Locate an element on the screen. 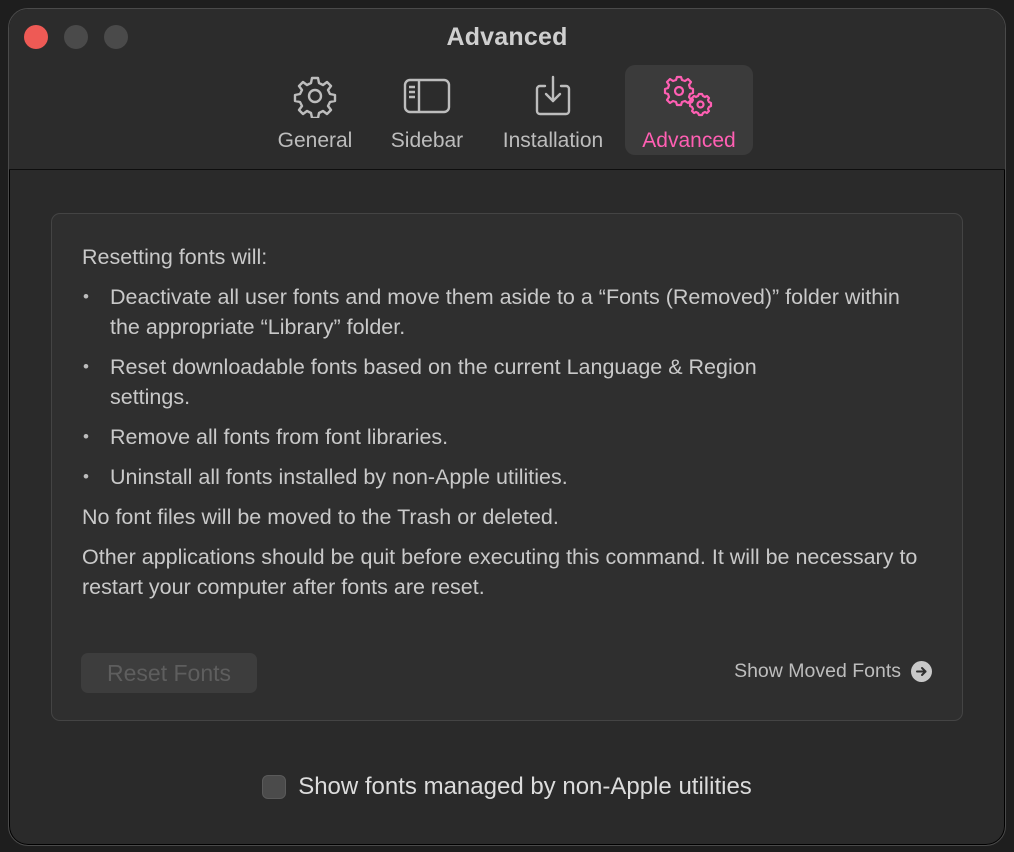  show-moved-fonts-label: Show Moved Fonts is located at coordinates (817, 671).